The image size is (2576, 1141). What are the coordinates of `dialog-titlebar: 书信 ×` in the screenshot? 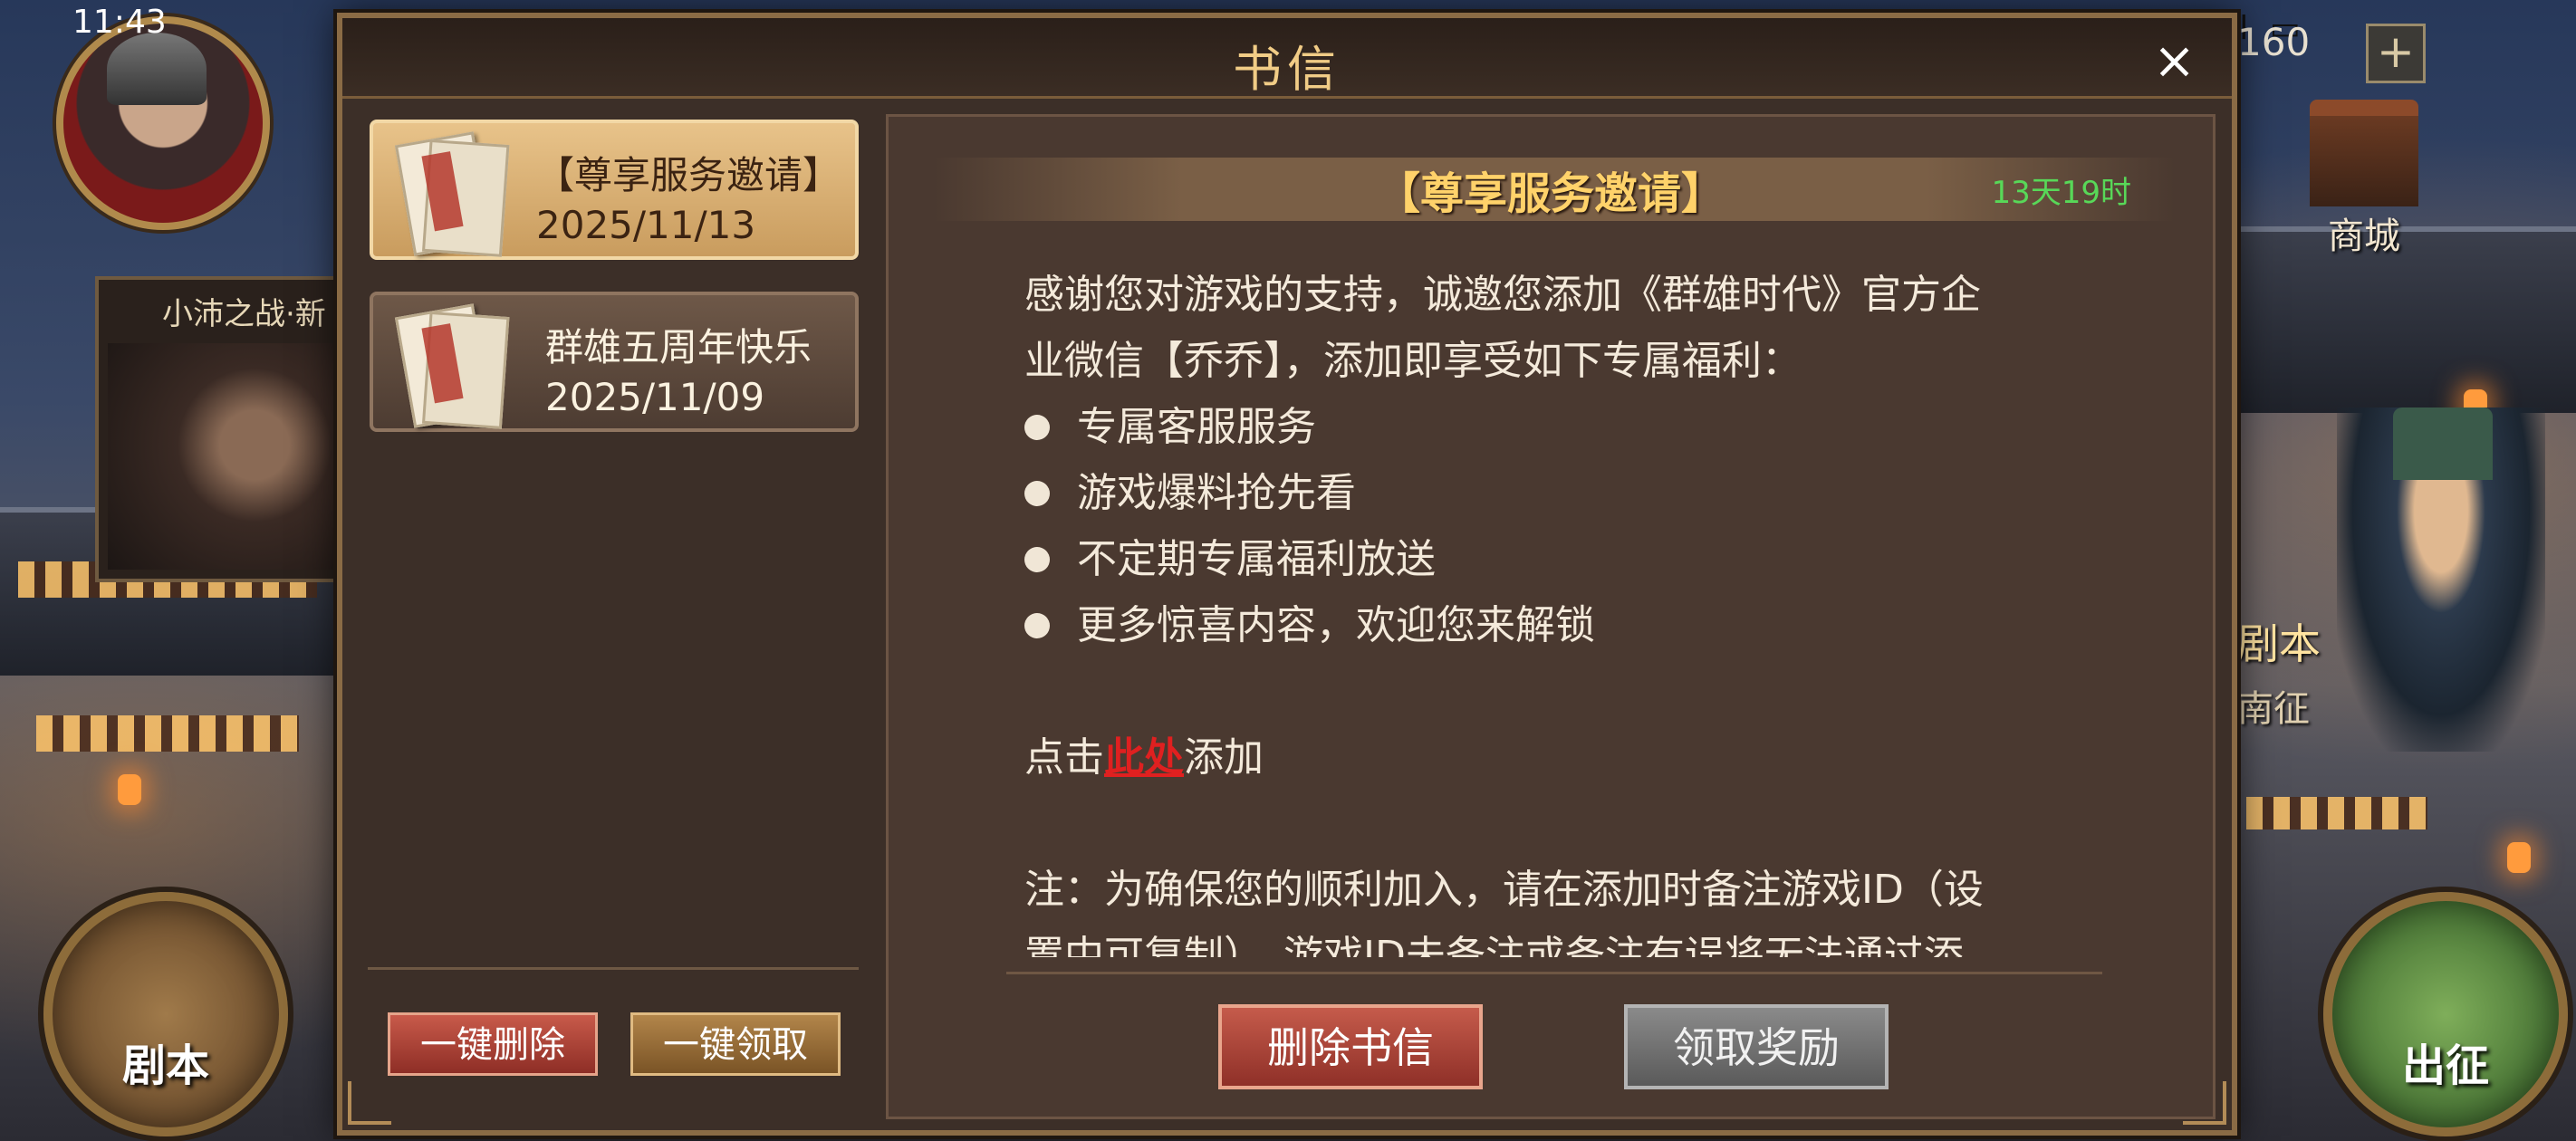 It's located at (1287, 59).